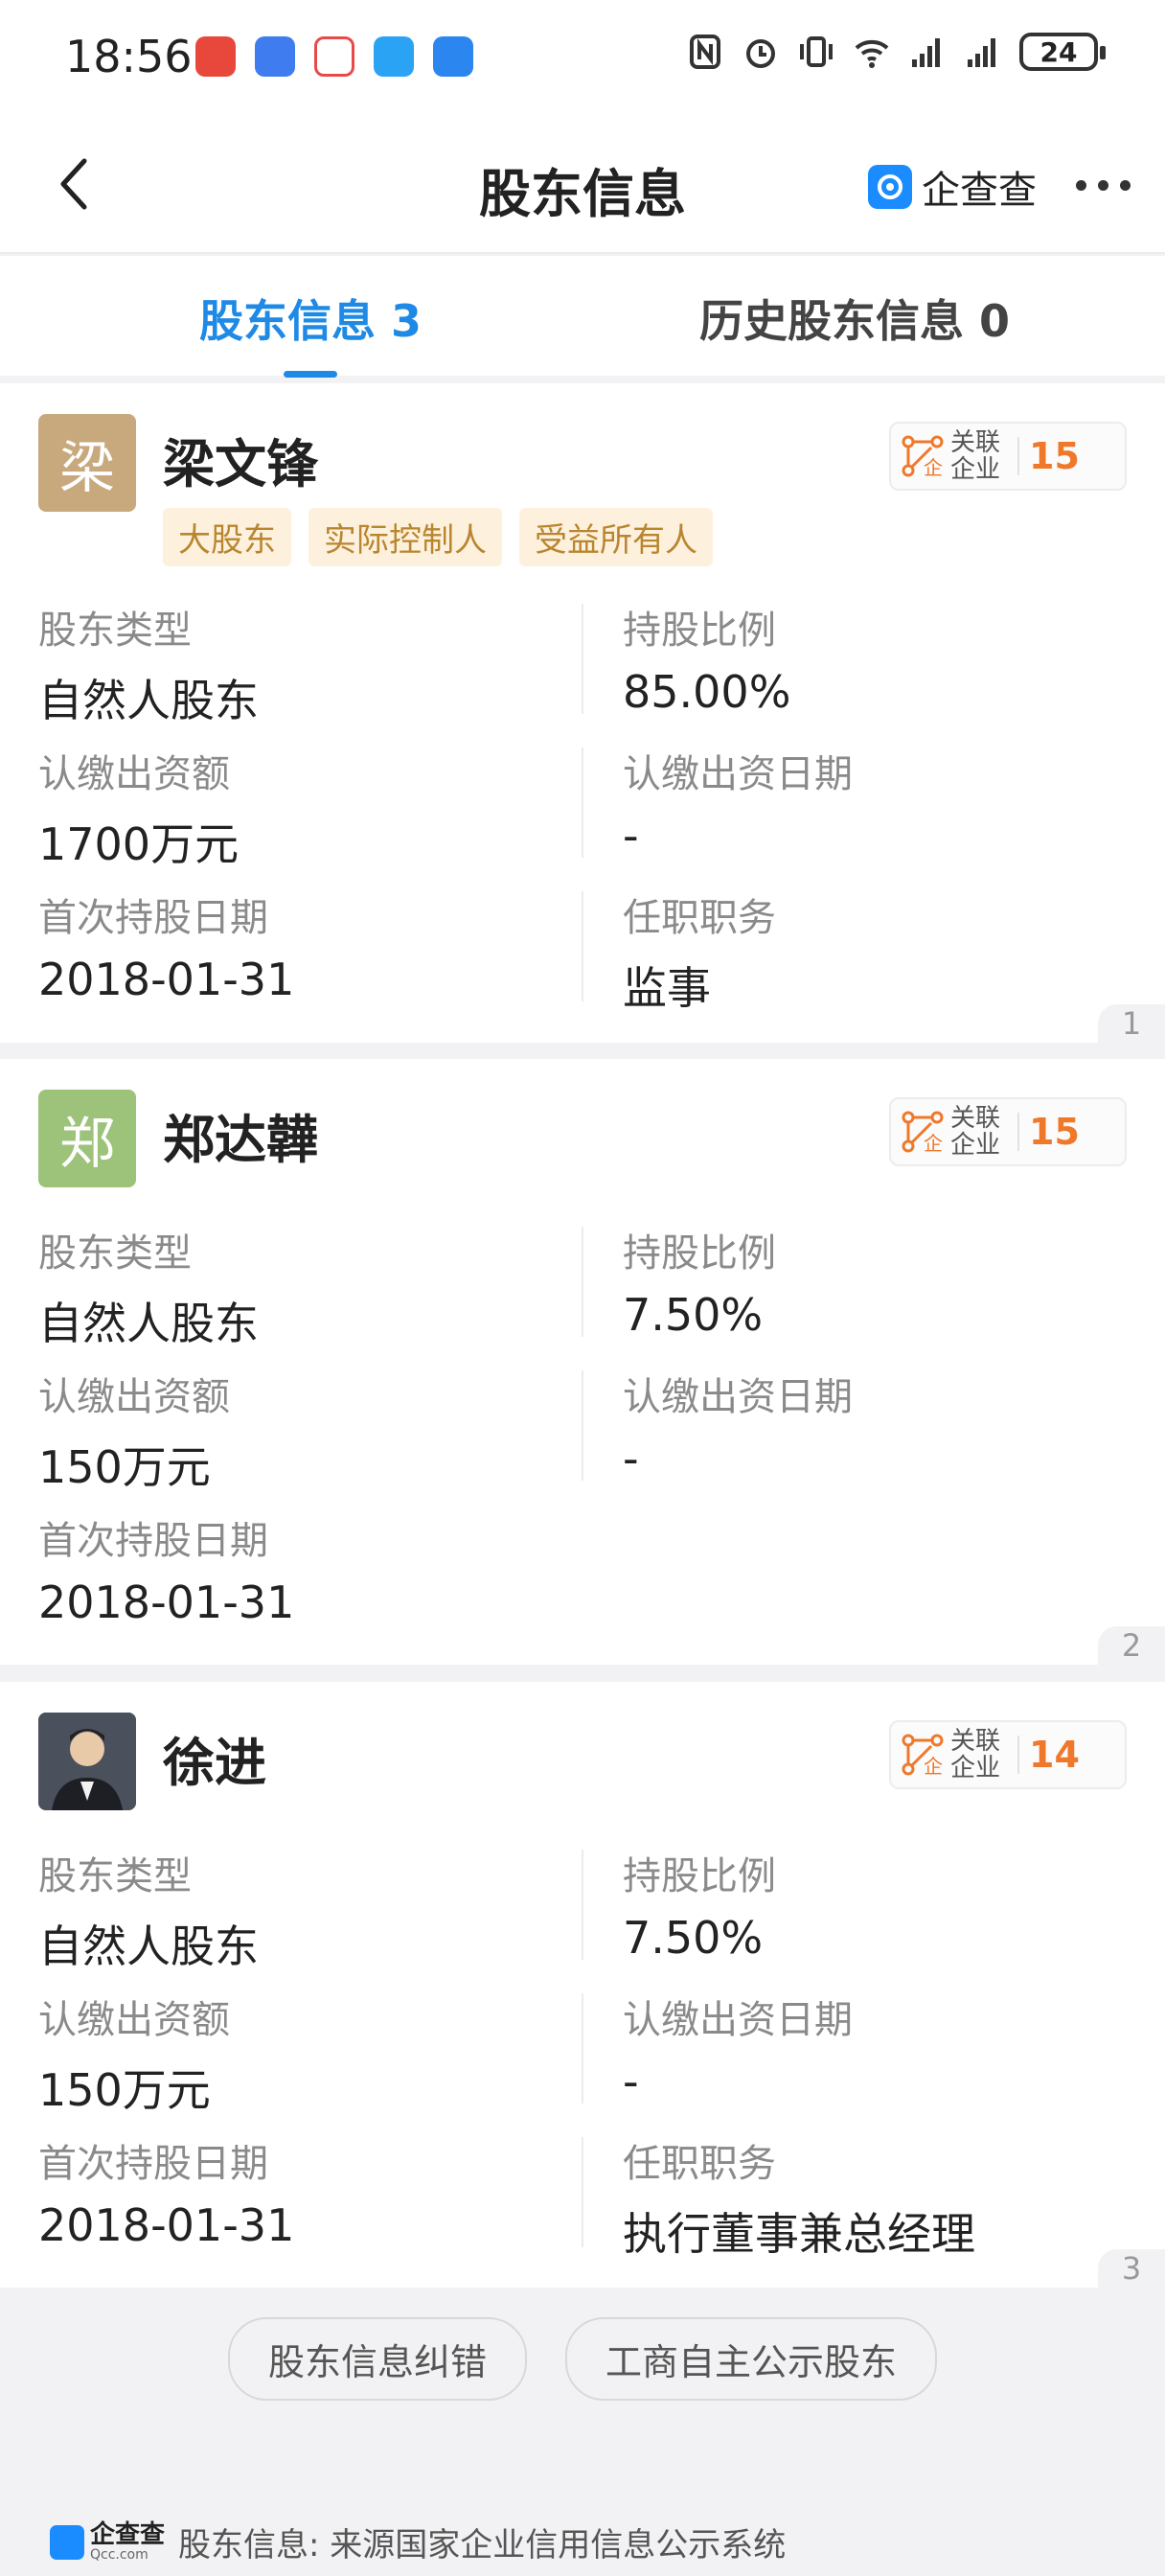 The width and height of the screenshot is (1165, 2576). I want to click on battery-indicator: 24, so click(1063, 52).